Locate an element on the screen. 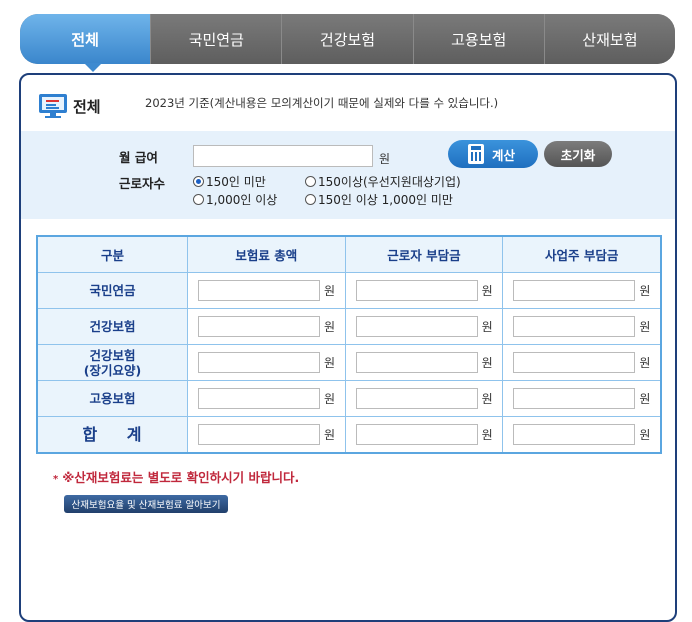 Image resolution: width=692 pixels, height=622 pixels. industrial-accident-notice: * ※산재보험료는 별도로 확인하시기 바랍니다. is located at coordinates (176, 477).